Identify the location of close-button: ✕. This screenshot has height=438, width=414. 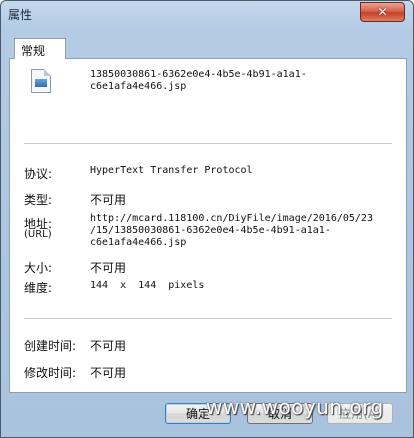
(382, 12).